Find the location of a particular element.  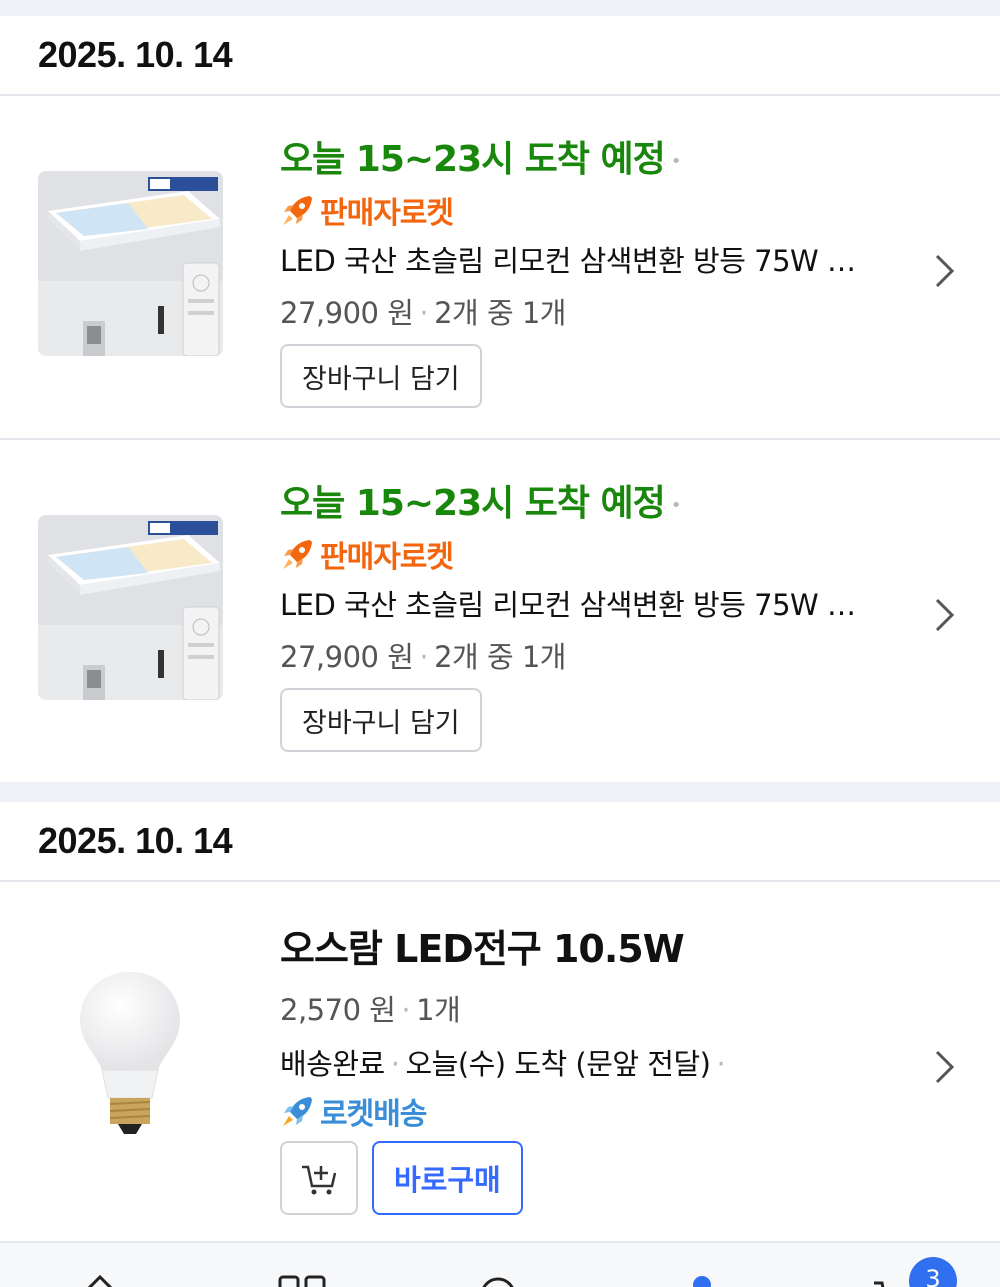

delivery-status: 배송완료 is located at coordinates (332, 1064).